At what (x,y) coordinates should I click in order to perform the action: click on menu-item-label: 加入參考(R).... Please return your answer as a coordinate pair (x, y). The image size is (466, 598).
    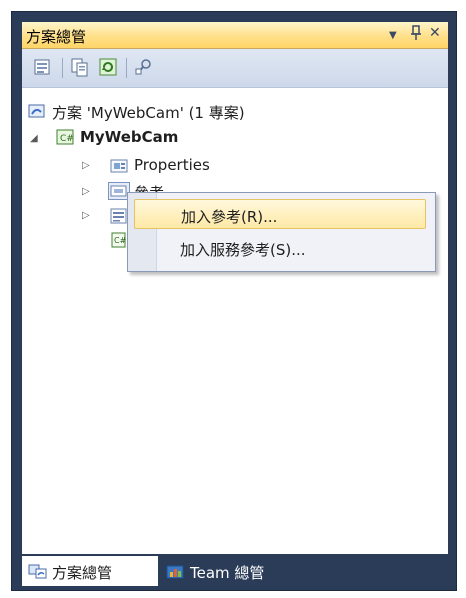
    Looking at the image, I should click on (229, 217).